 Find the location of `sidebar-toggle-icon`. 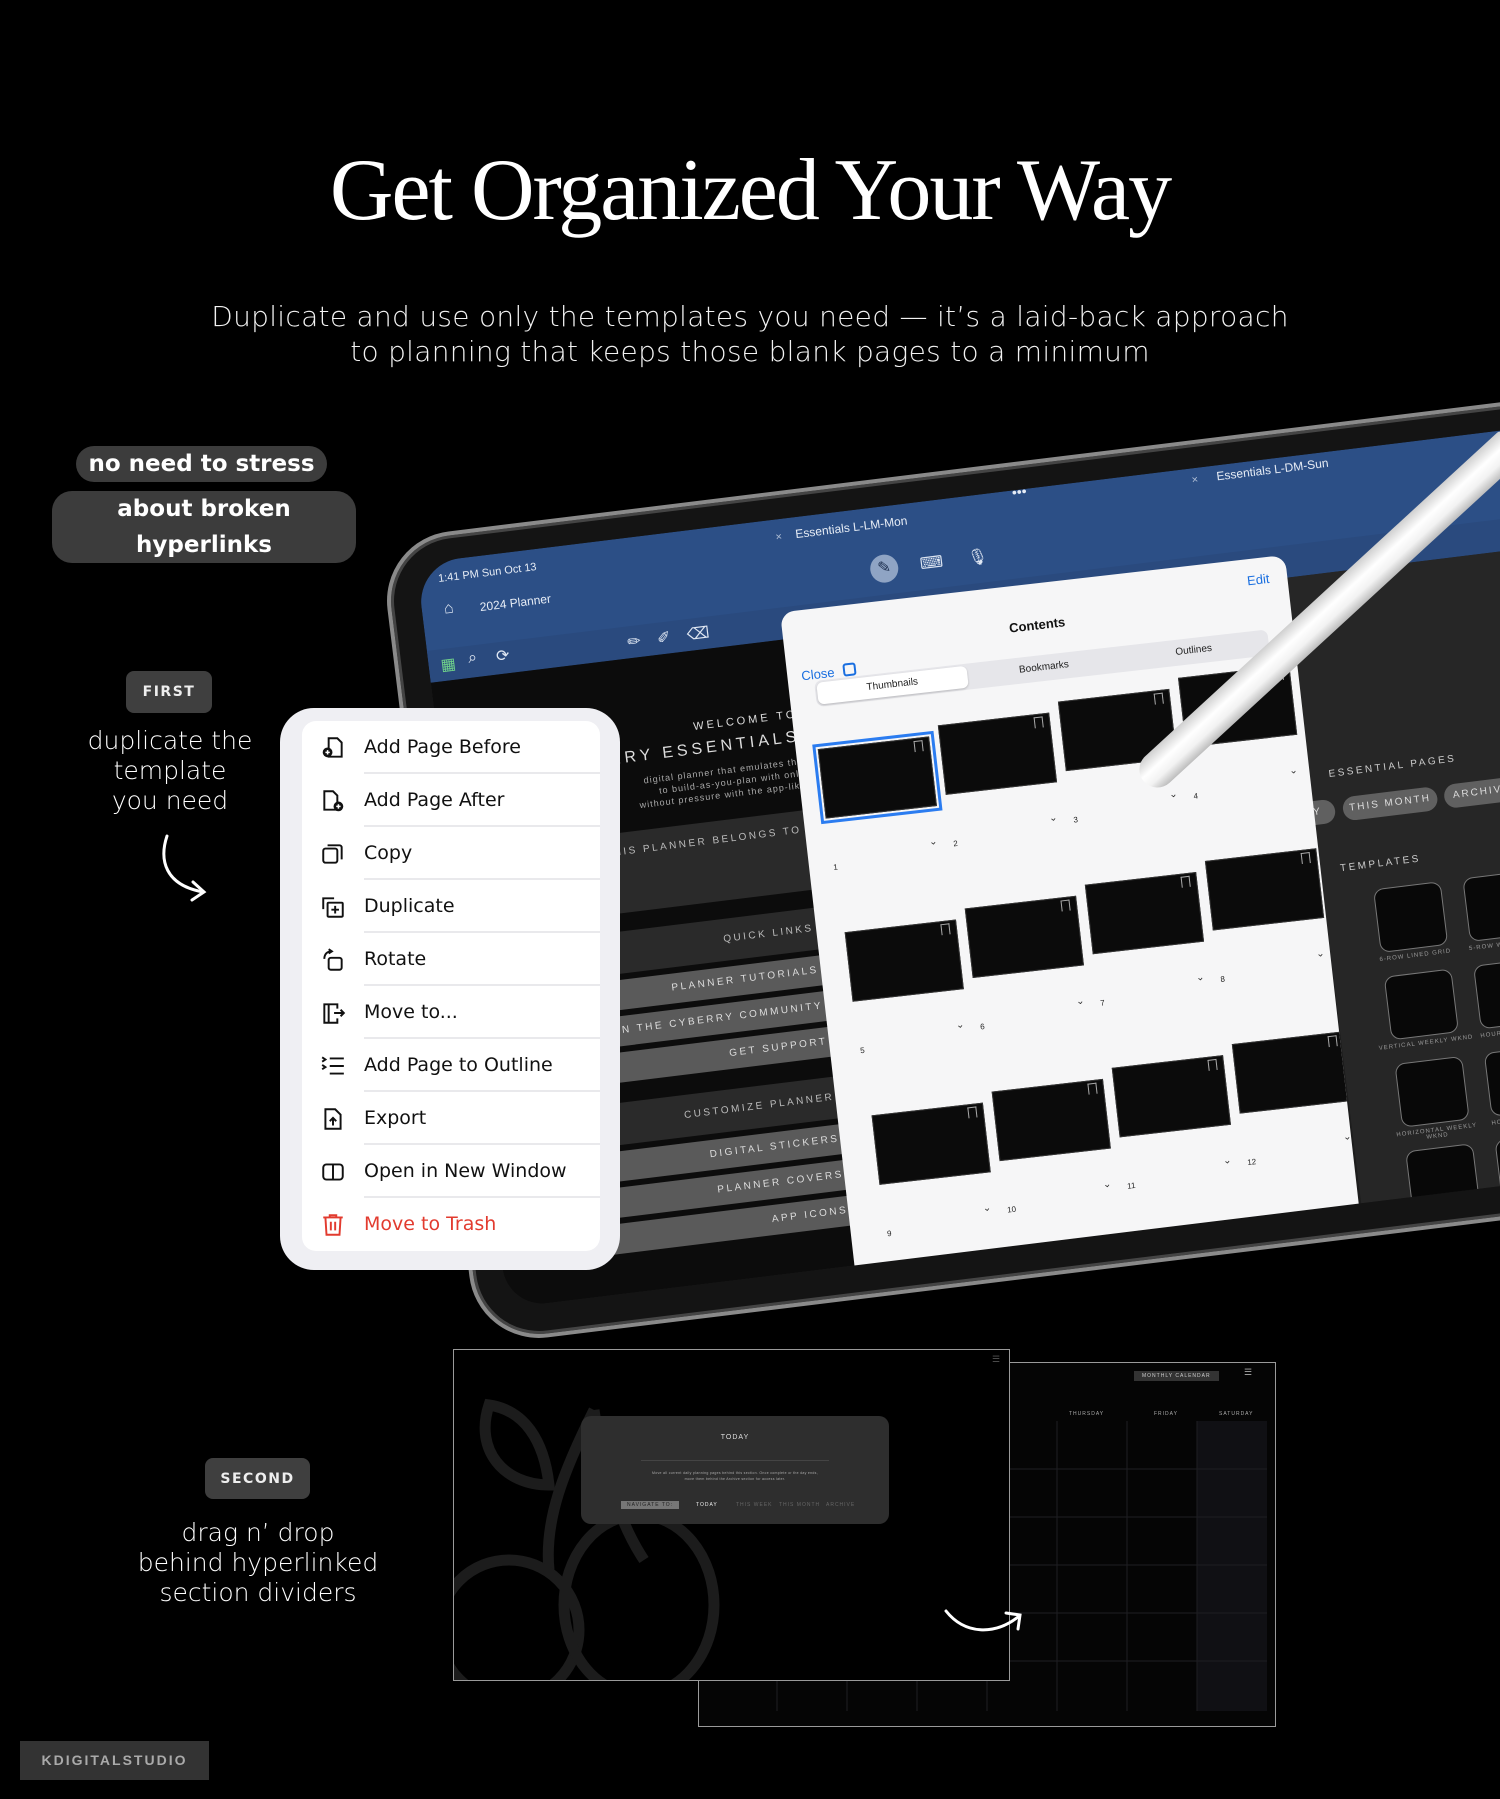

sidebar-toggle-icon is located at coordinates (849, 669).